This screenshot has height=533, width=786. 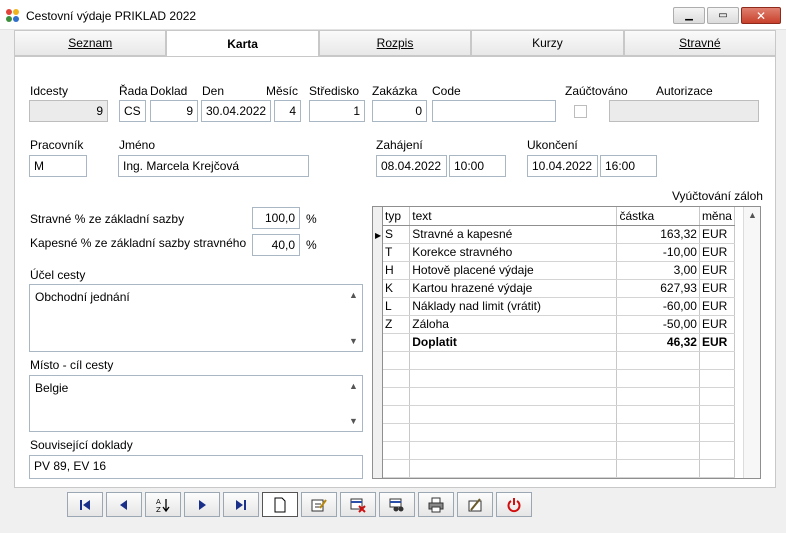 I want to click on close-form-button, so click(x=514, y=504).